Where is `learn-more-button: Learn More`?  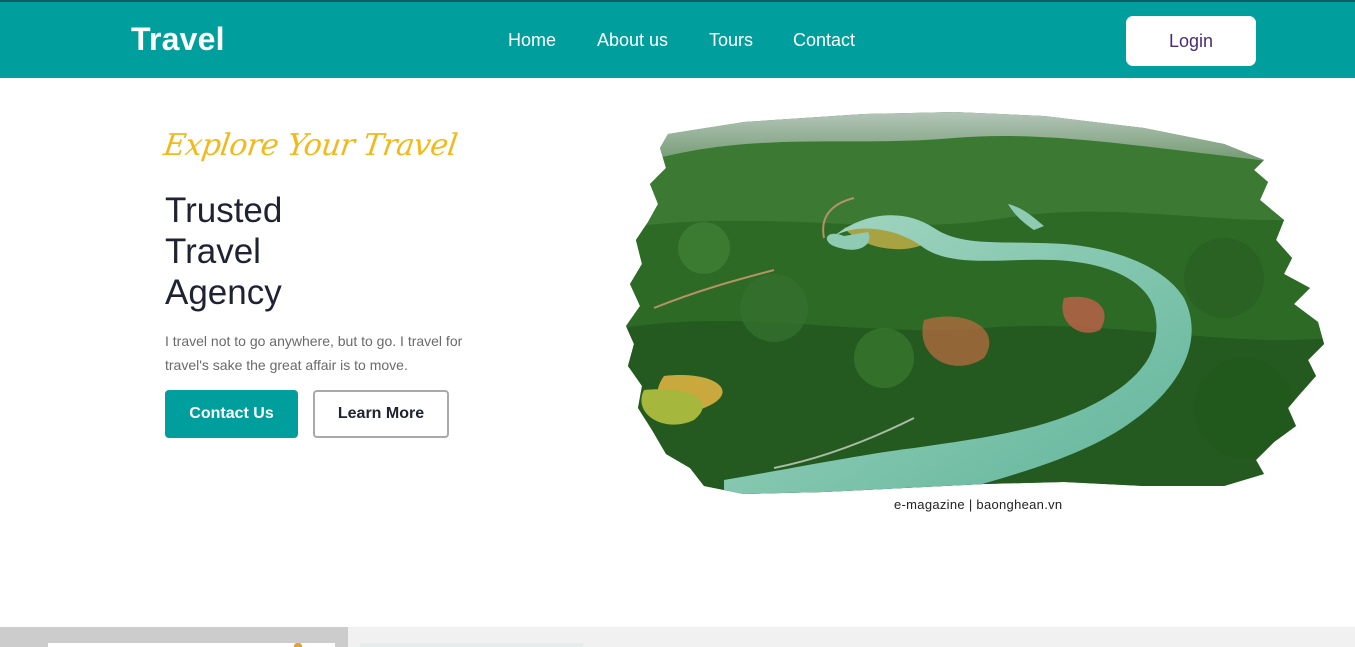 learn-more-button: Learn More is located at coordinates (381, 414).